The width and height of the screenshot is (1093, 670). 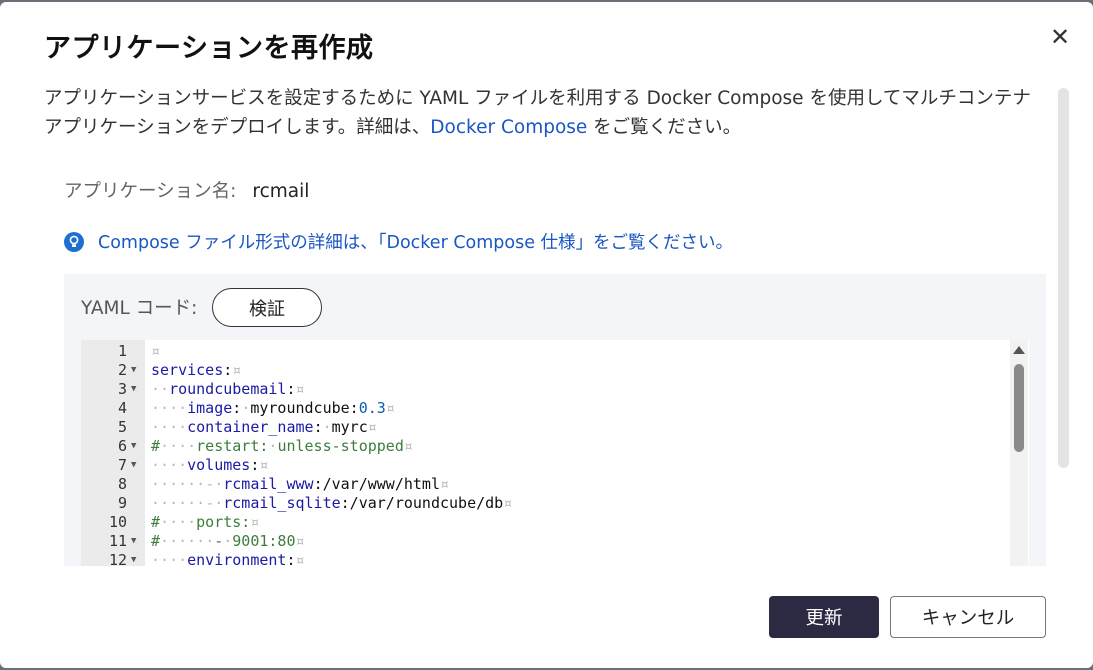 What do you see at coordinates (122, 484) in the screenshot?
I see `line-number: 8` at bounding box center [122, 484].